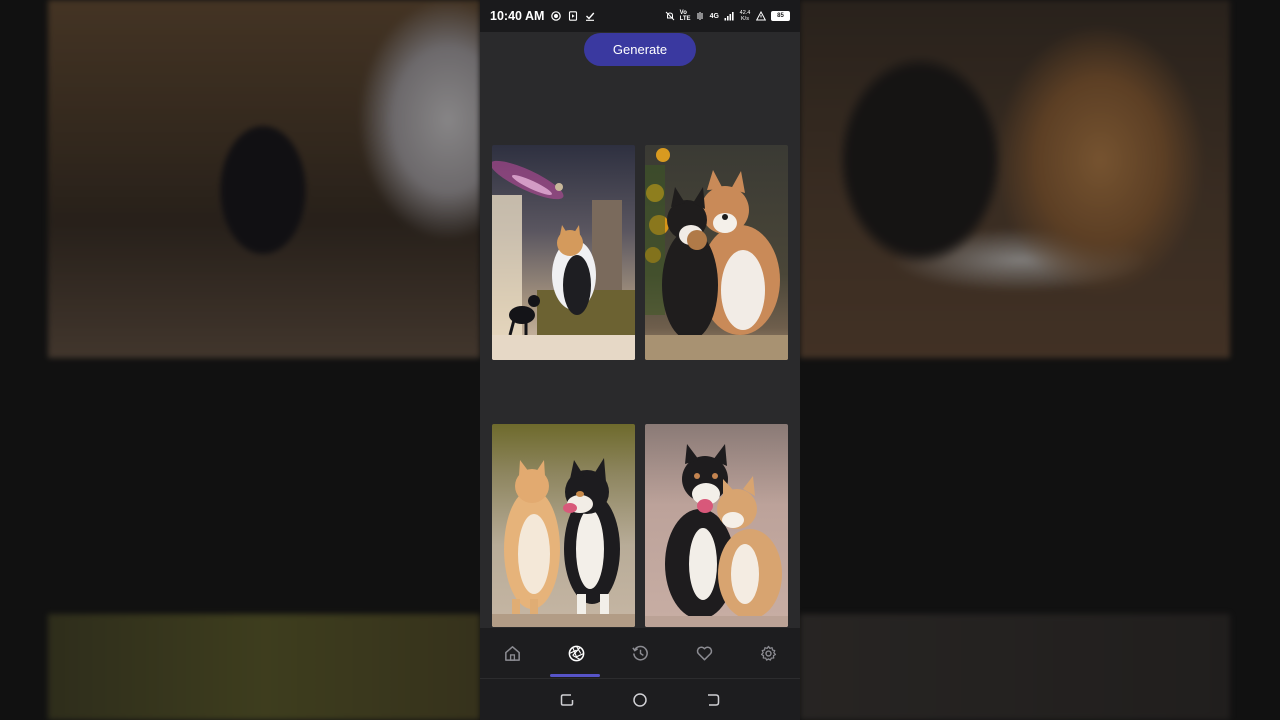 The image size is (1280, 720). I want to click on active-tab-indicator, so click(575, 675).